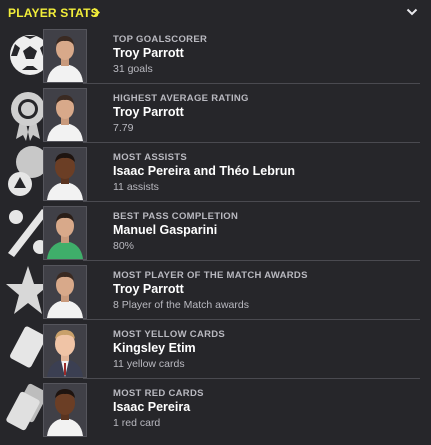  What do you see at coordinates (181, 98) in the screenshot?
I see `stat-category: HIGHEST AVERAGE RATING` at bounding box center [181, 98].